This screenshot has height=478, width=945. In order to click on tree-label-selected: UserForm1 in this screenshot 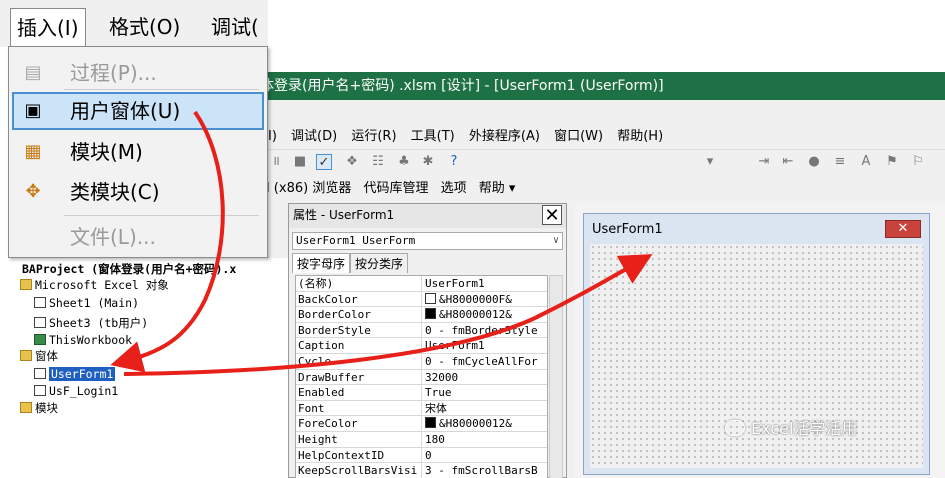, I will do `click(82, 374)`.